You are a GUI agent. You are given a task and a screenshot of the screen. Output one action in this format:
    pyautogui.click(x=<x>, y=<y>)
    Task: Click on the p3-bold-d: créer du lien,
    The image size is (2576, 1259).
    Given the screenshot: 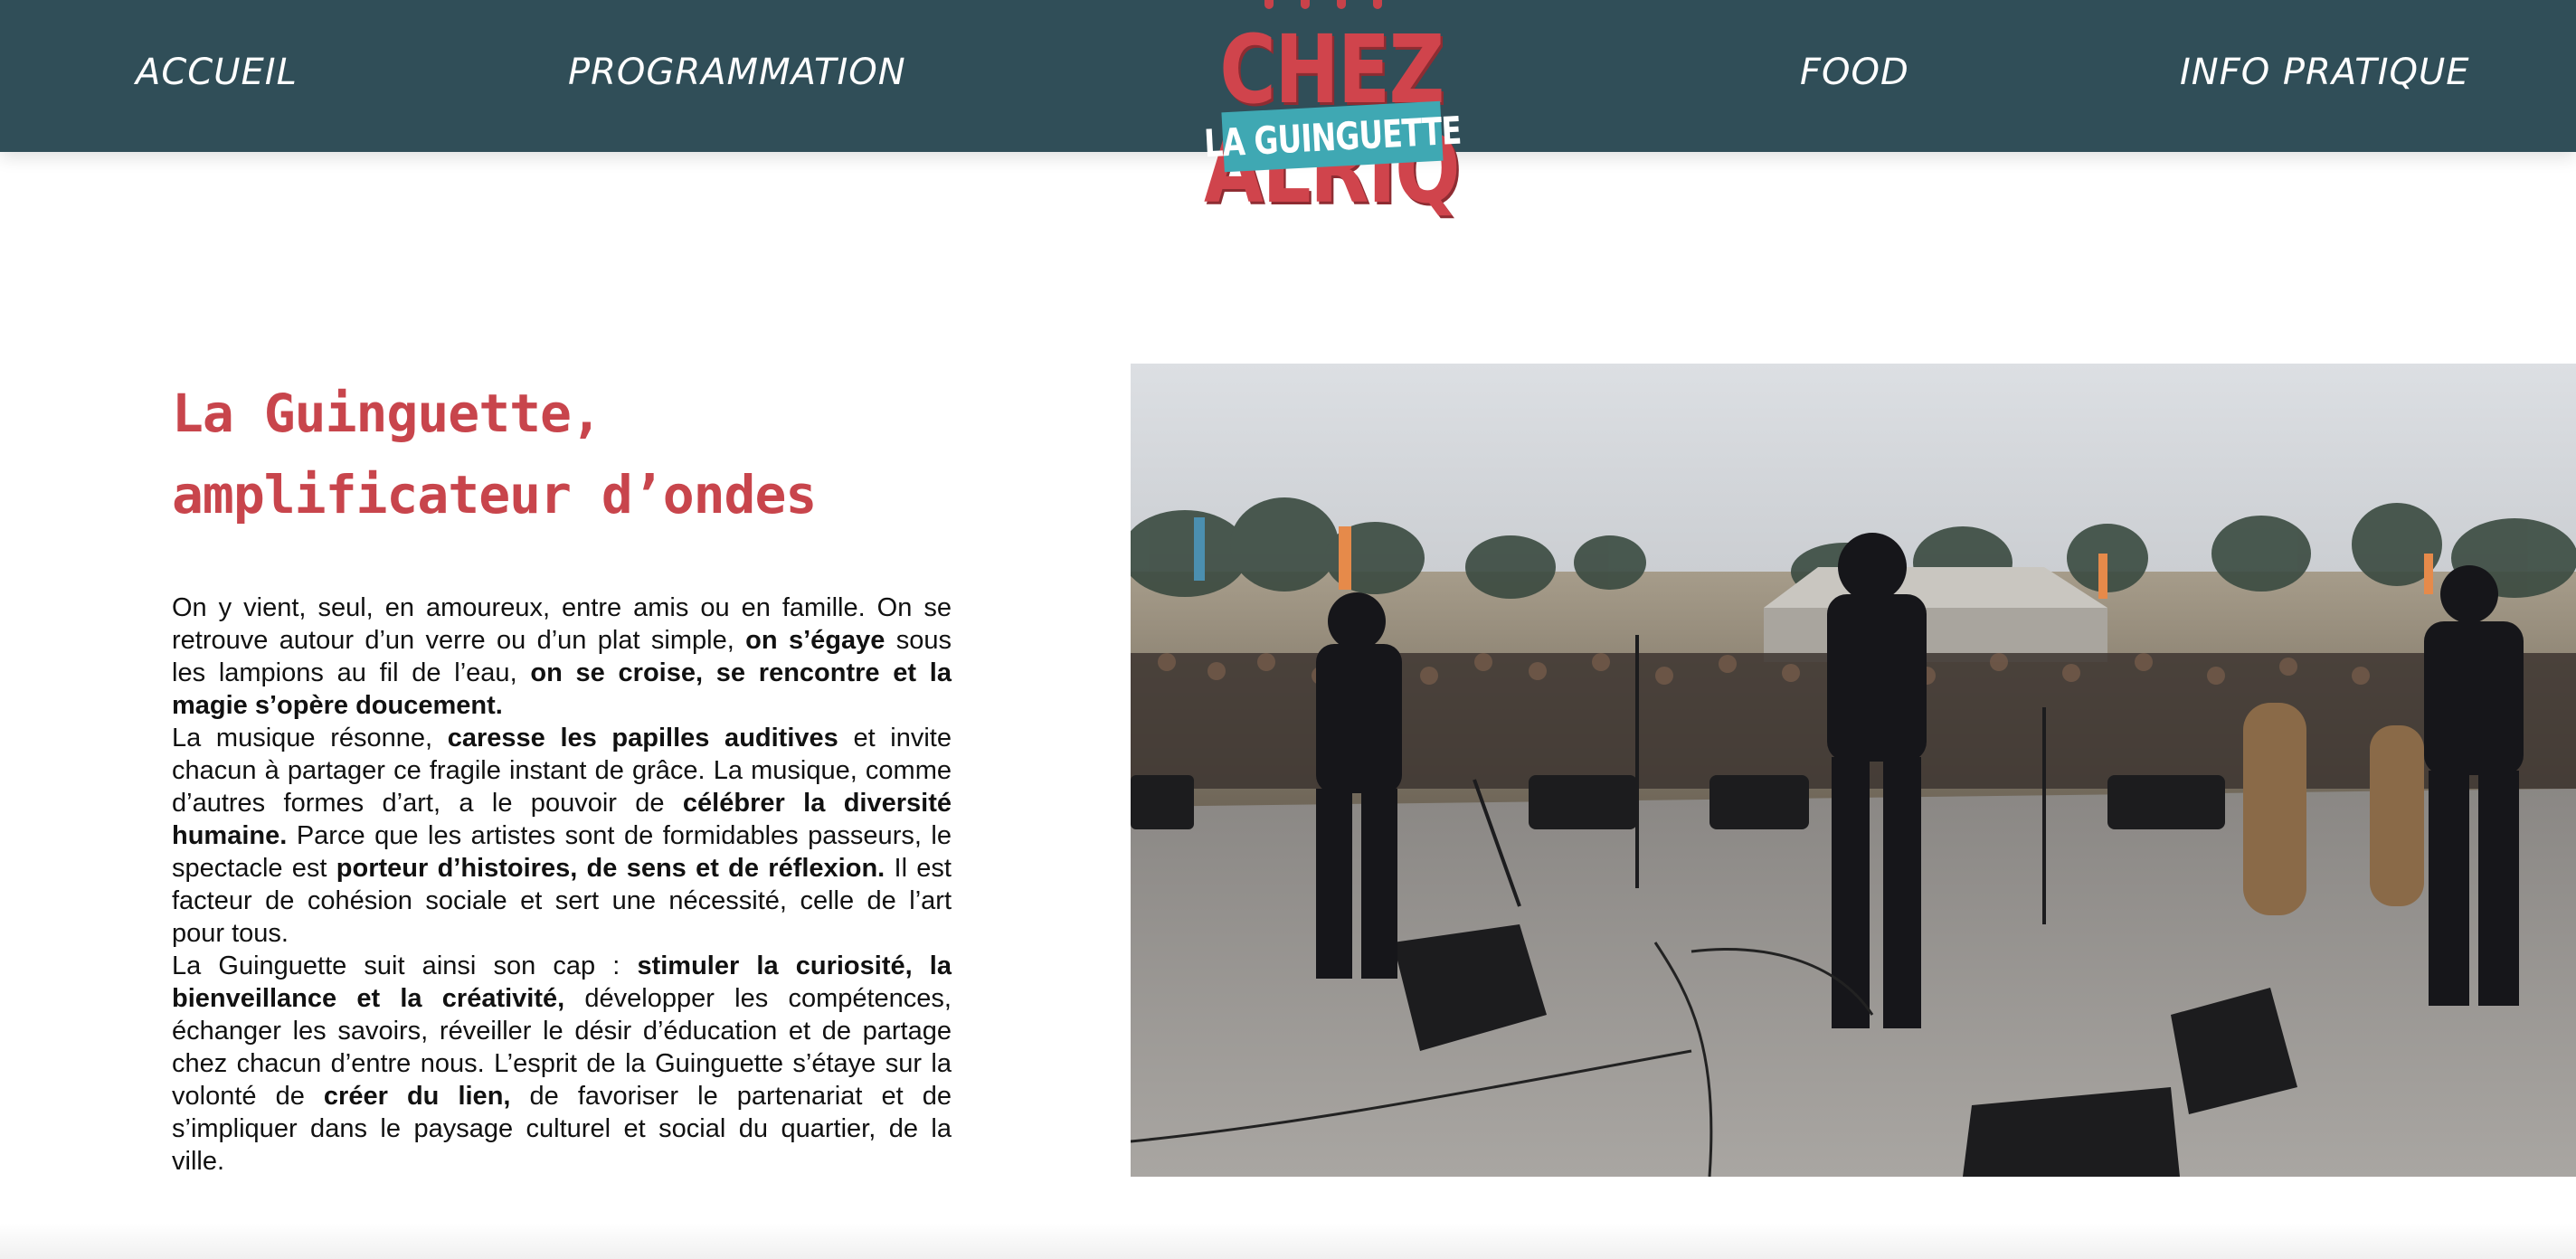 What is the action you would take?
    pyautogui.click(x=417, y=1096)
    